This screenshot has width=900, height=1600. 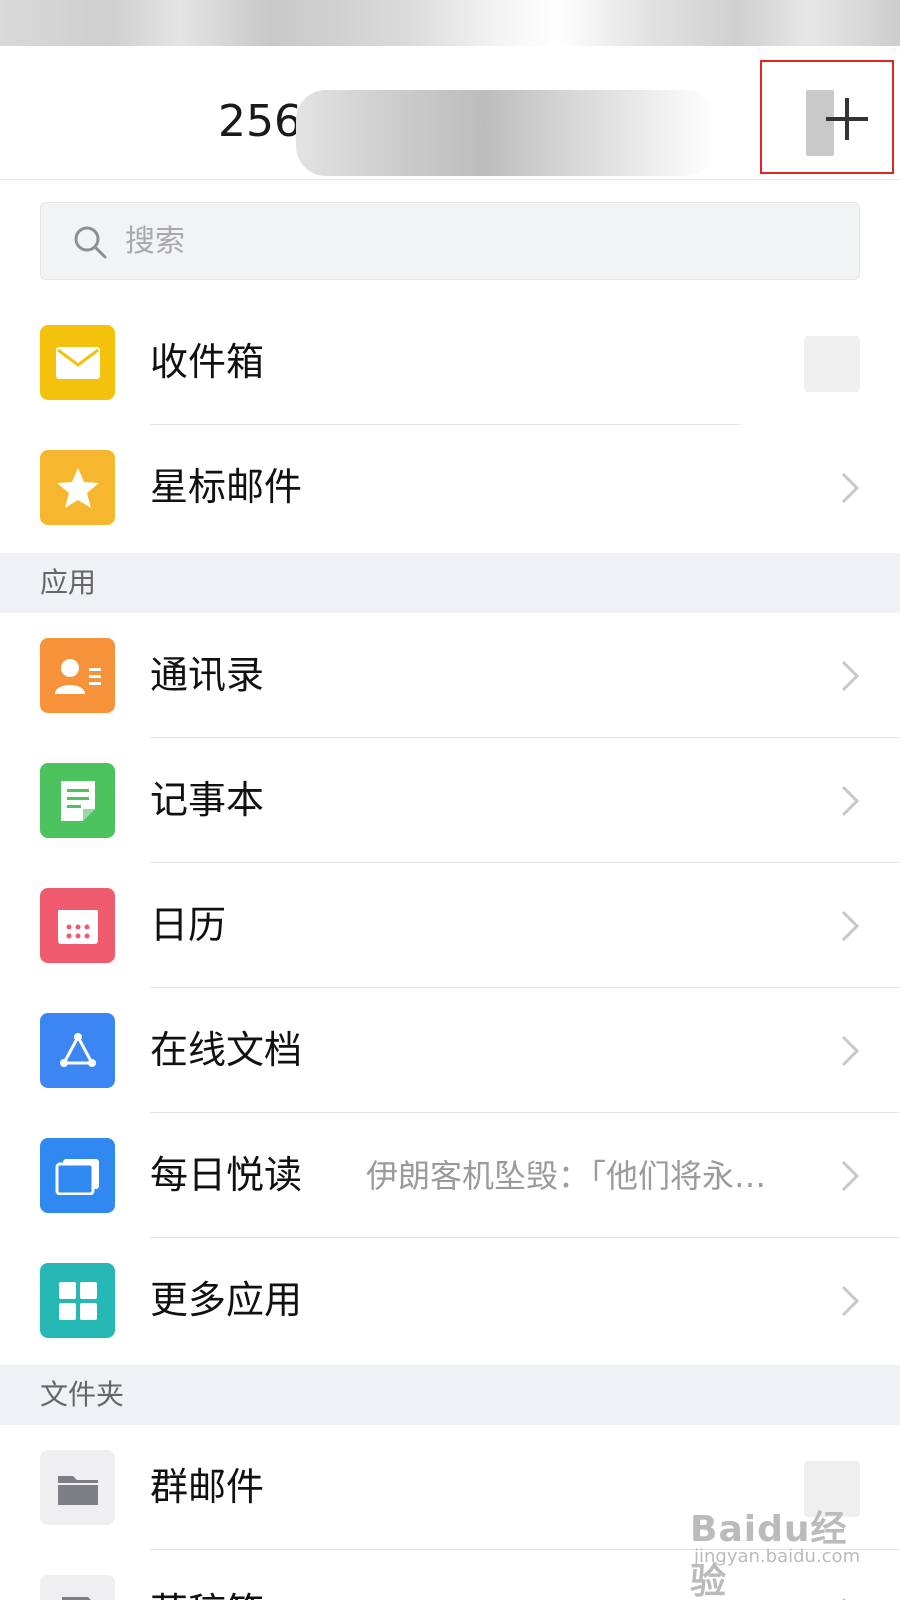 What do you see at coordinates (450, 487) in the screenshot?
I see `list-item-starred: 星标邮件` at bounding box center [450, 487].